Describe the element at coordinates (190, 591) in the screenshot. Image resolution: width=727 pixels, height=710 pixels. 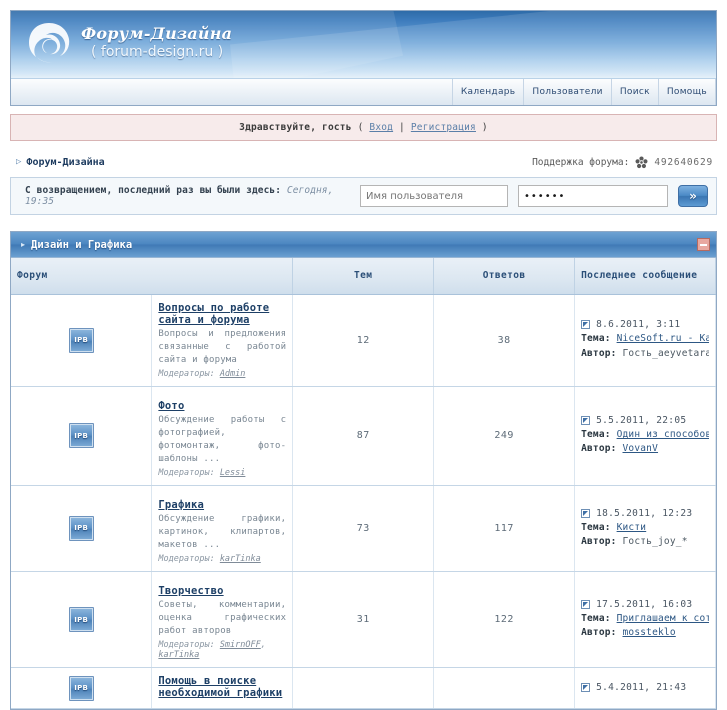
I see `forum-name-link: Творчество` at that location.